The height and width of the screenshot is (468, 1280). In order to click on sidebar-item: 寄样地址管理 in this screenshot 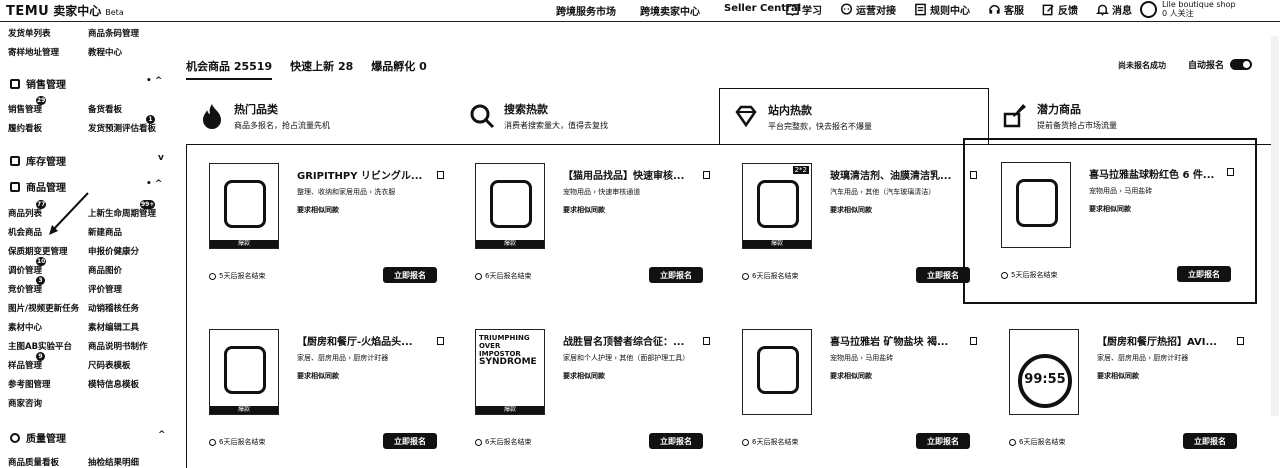, I will do `click(33, 52)`.